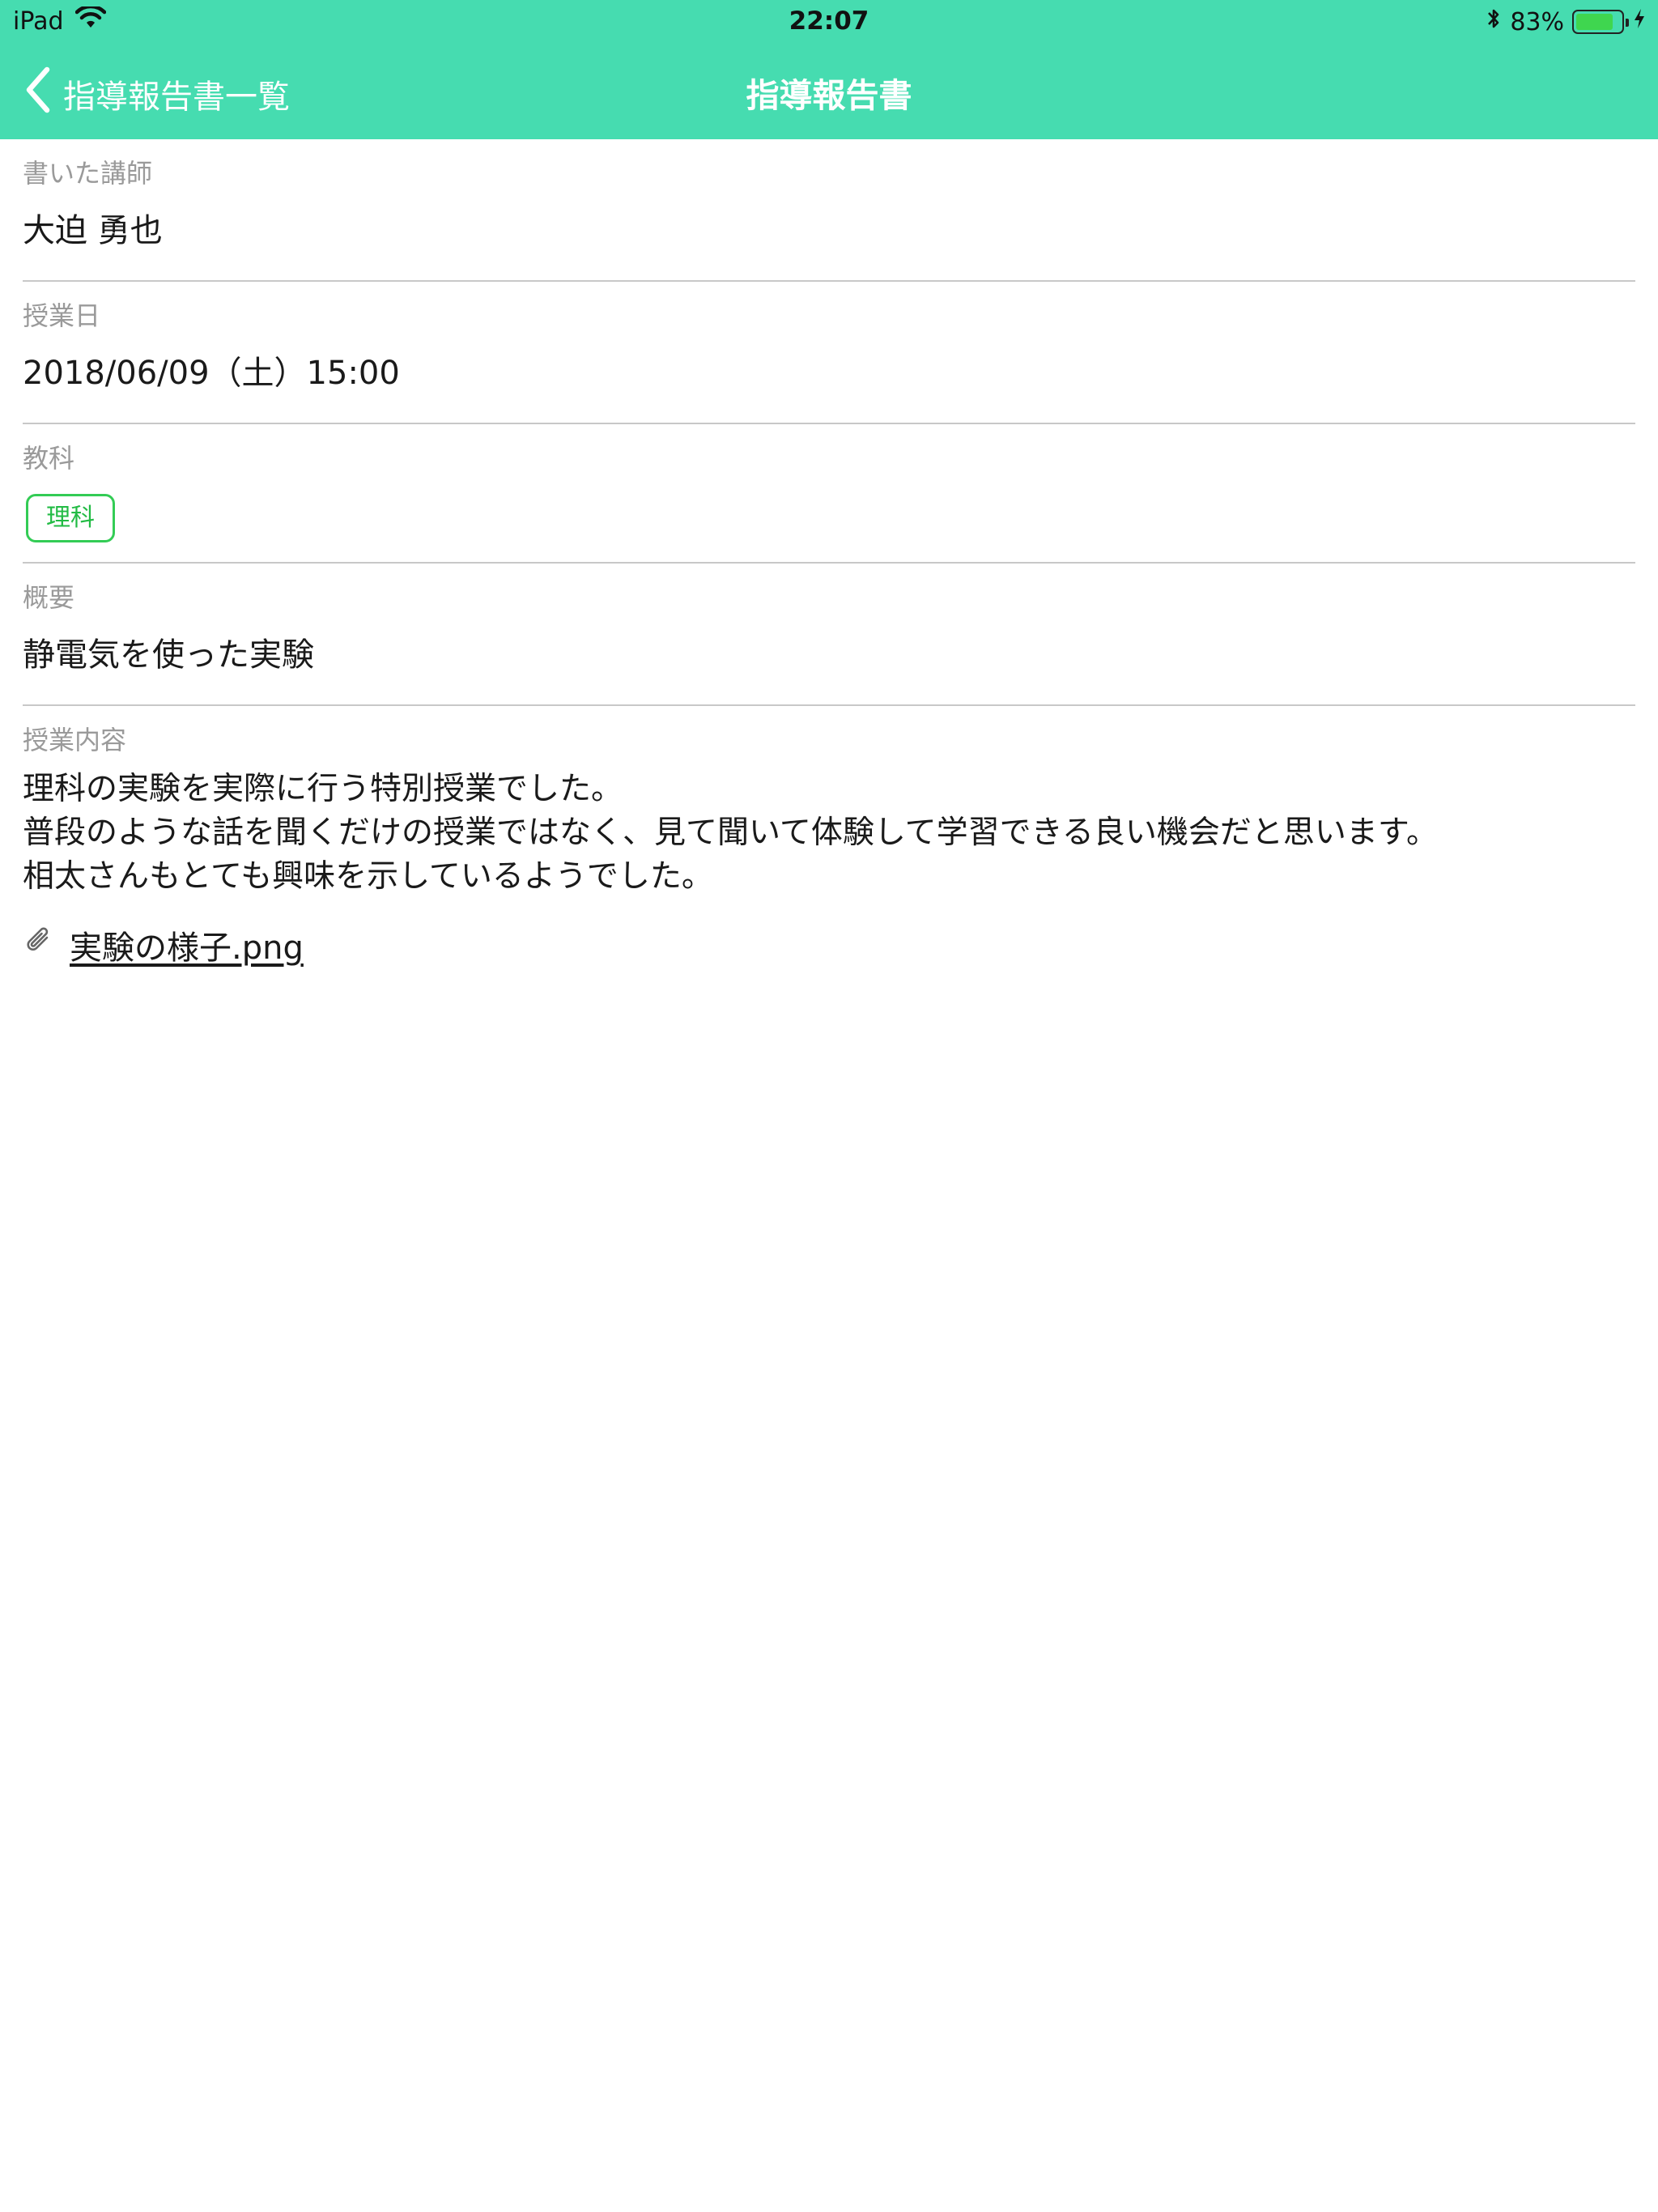  What do you see at coordinates (323, 789) in the screenshot?
I see `lesson-content-line: 理科の実験を実際に行う特別授業でした。` at bounding box center [323, 789].